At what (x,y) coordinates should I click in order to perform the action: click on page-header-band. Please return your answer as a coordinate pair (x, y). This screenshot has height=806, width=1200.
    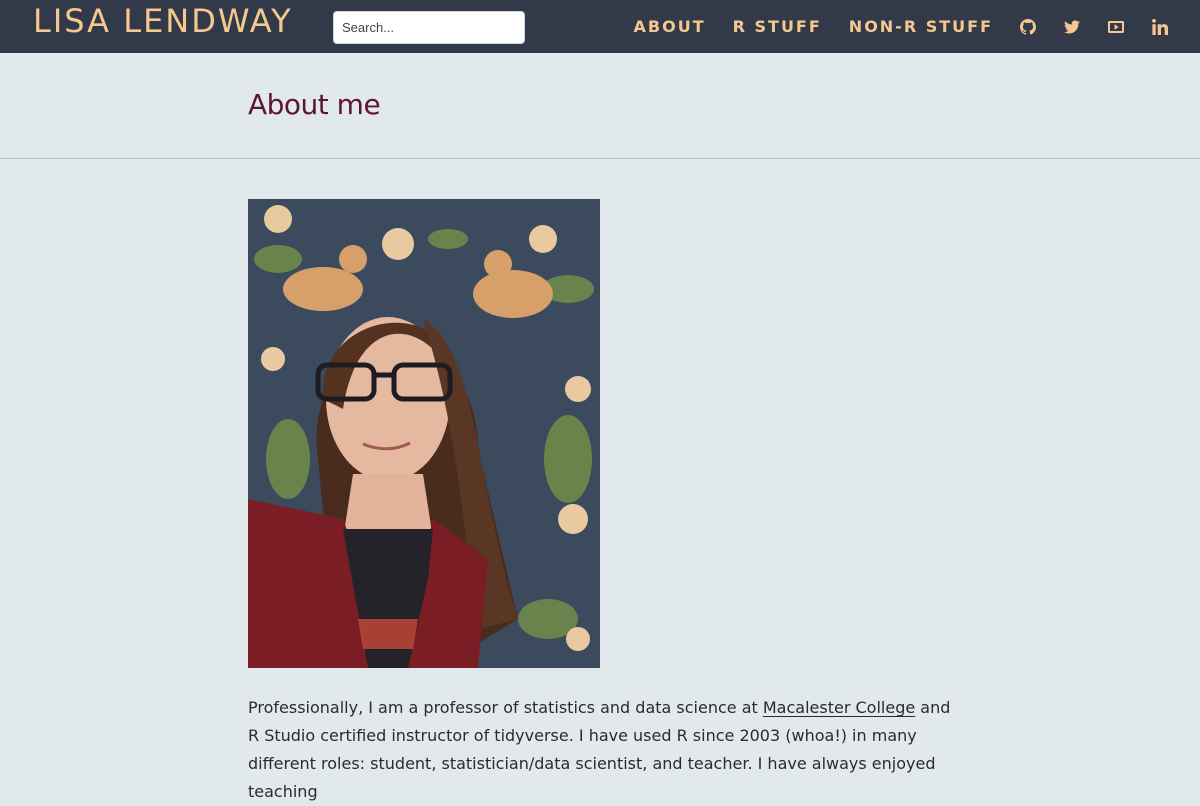
    Looking at the image, I should click on (600, 106).